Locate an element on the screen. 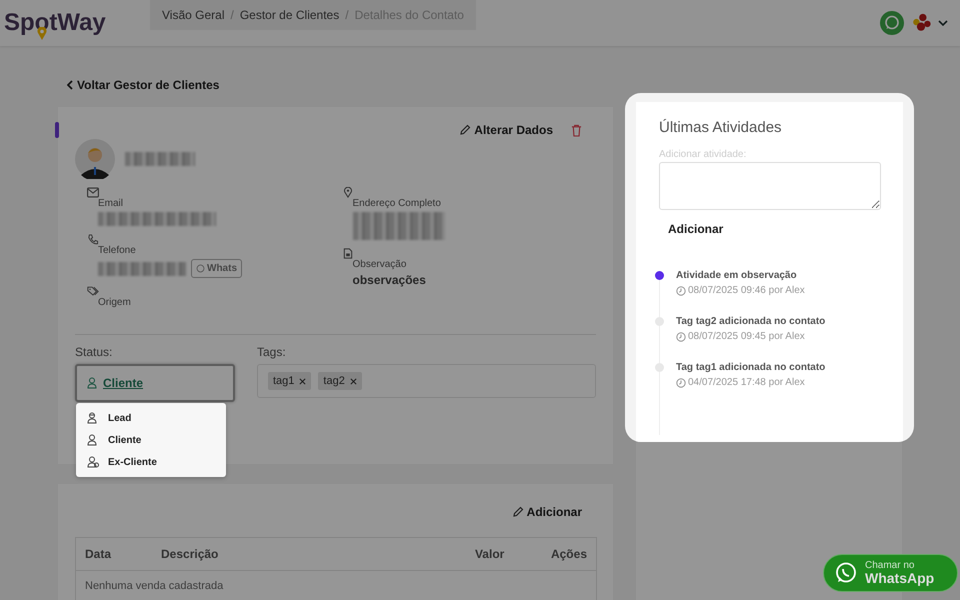 The height and width of the screenshot is (600, 960). tag-chip: tag2 is located at coordinates (340, 381).